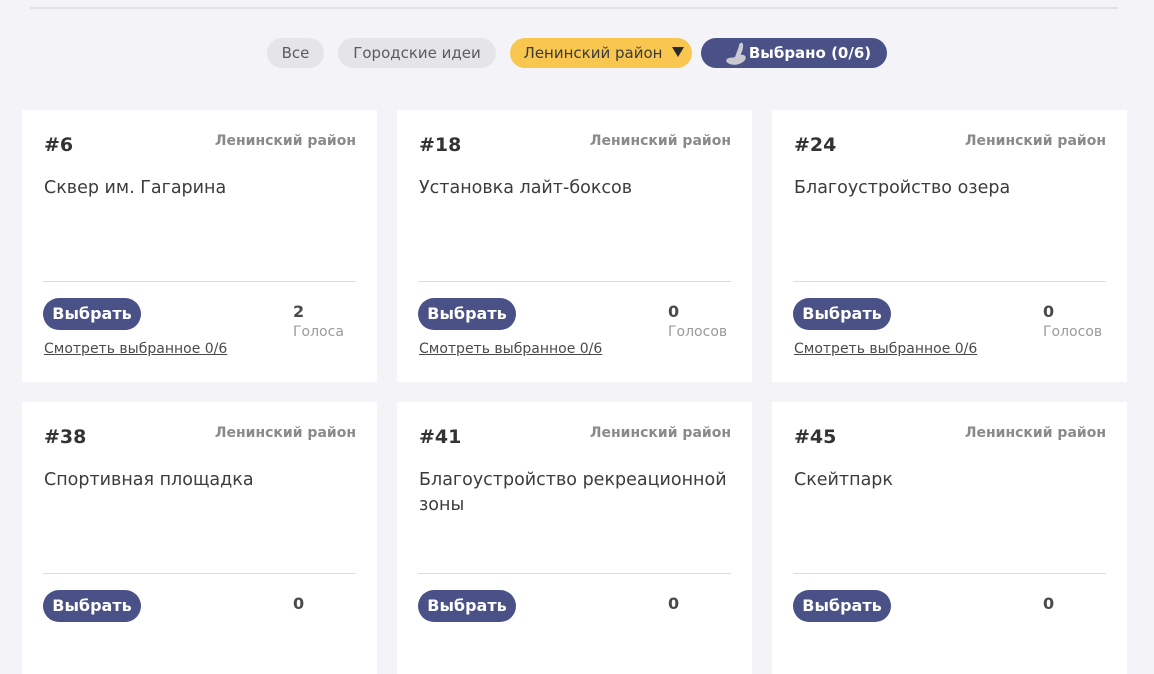 This screenshot has width=1154, height=674. Describe the element at coordinates (574, 8) in the screenshot. I see `top-divider` at that location.